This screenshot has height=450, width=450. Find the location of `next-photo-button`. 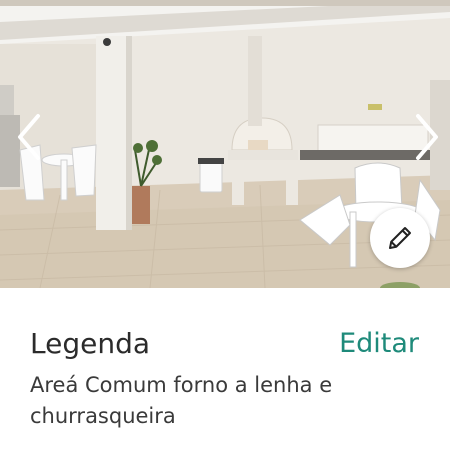

next-photo-button is located at coordinates (427, 137).